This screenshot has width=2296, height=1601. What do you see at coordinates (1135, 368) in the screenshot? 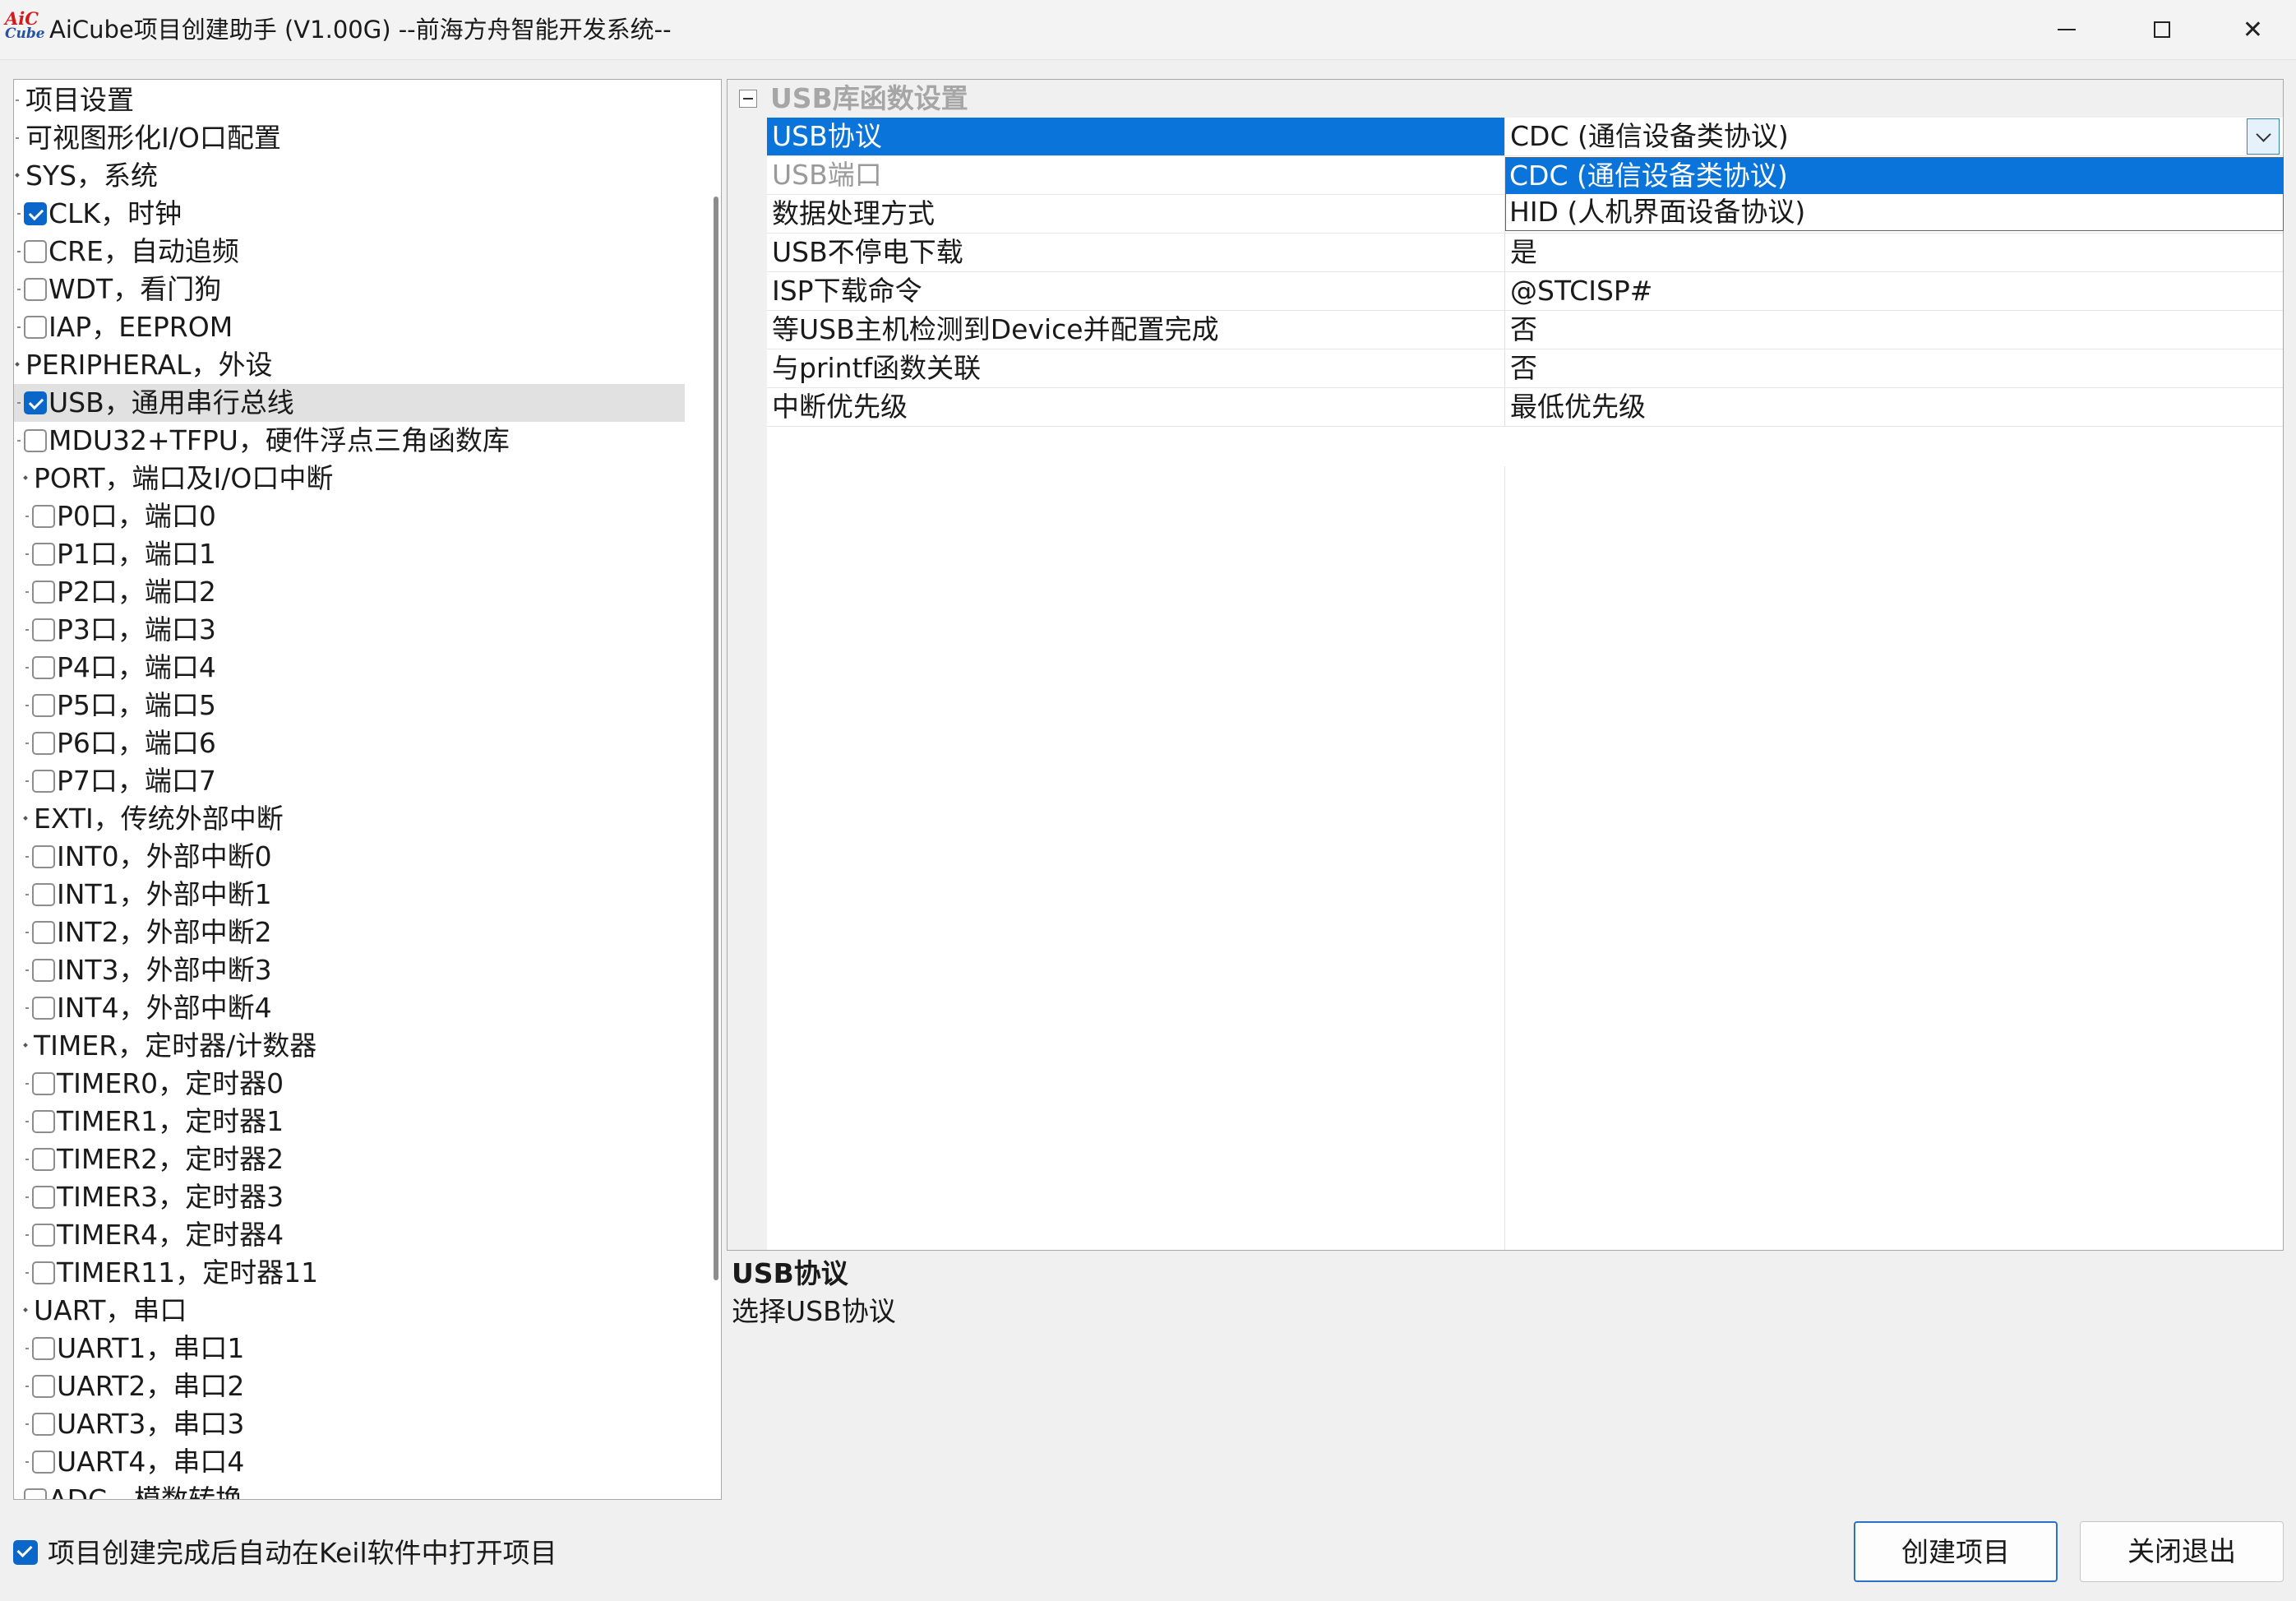
I see `property-name: 与printf函数关联` at bounding box center [1135, 368].